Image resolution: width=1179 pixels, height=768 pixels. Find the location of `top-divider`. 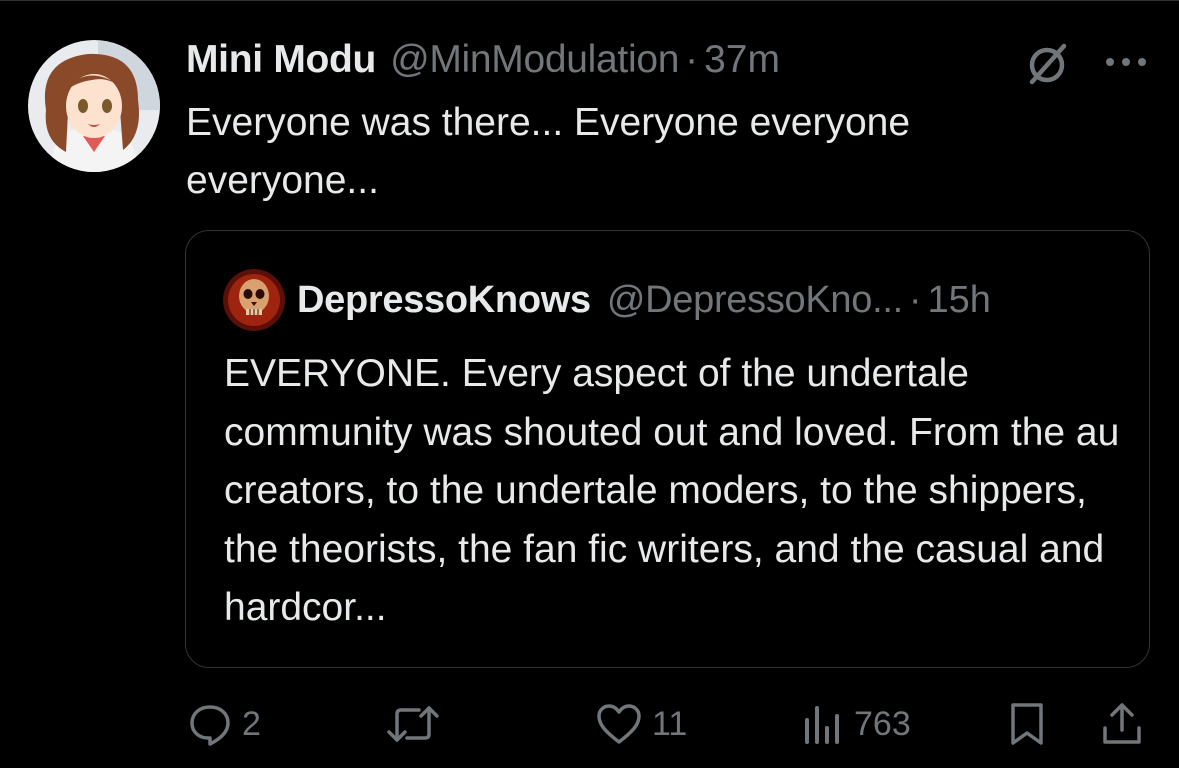

top-divider is located at coordinates (589, 0).